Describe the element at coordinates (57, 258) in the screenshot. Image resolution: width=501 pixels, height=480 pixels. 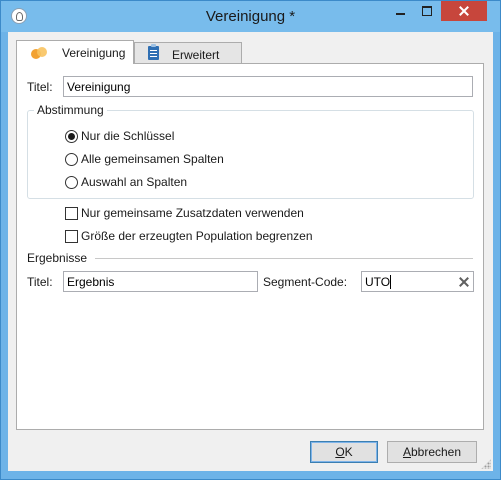
I see `results-section-caption: Ergebnisse` at that location.